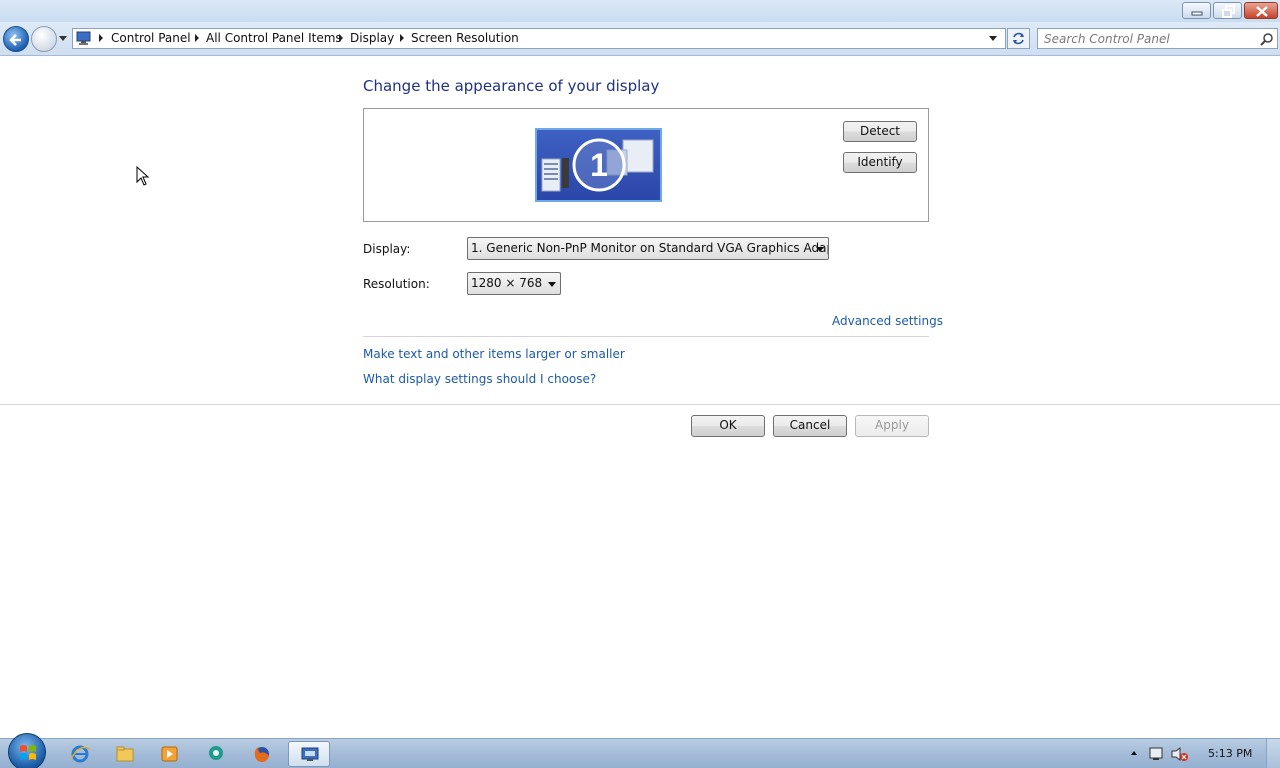 The width and height of the screenshot is (1280, 768). I want to click on taskbar-control-panel, so click(309, 754).